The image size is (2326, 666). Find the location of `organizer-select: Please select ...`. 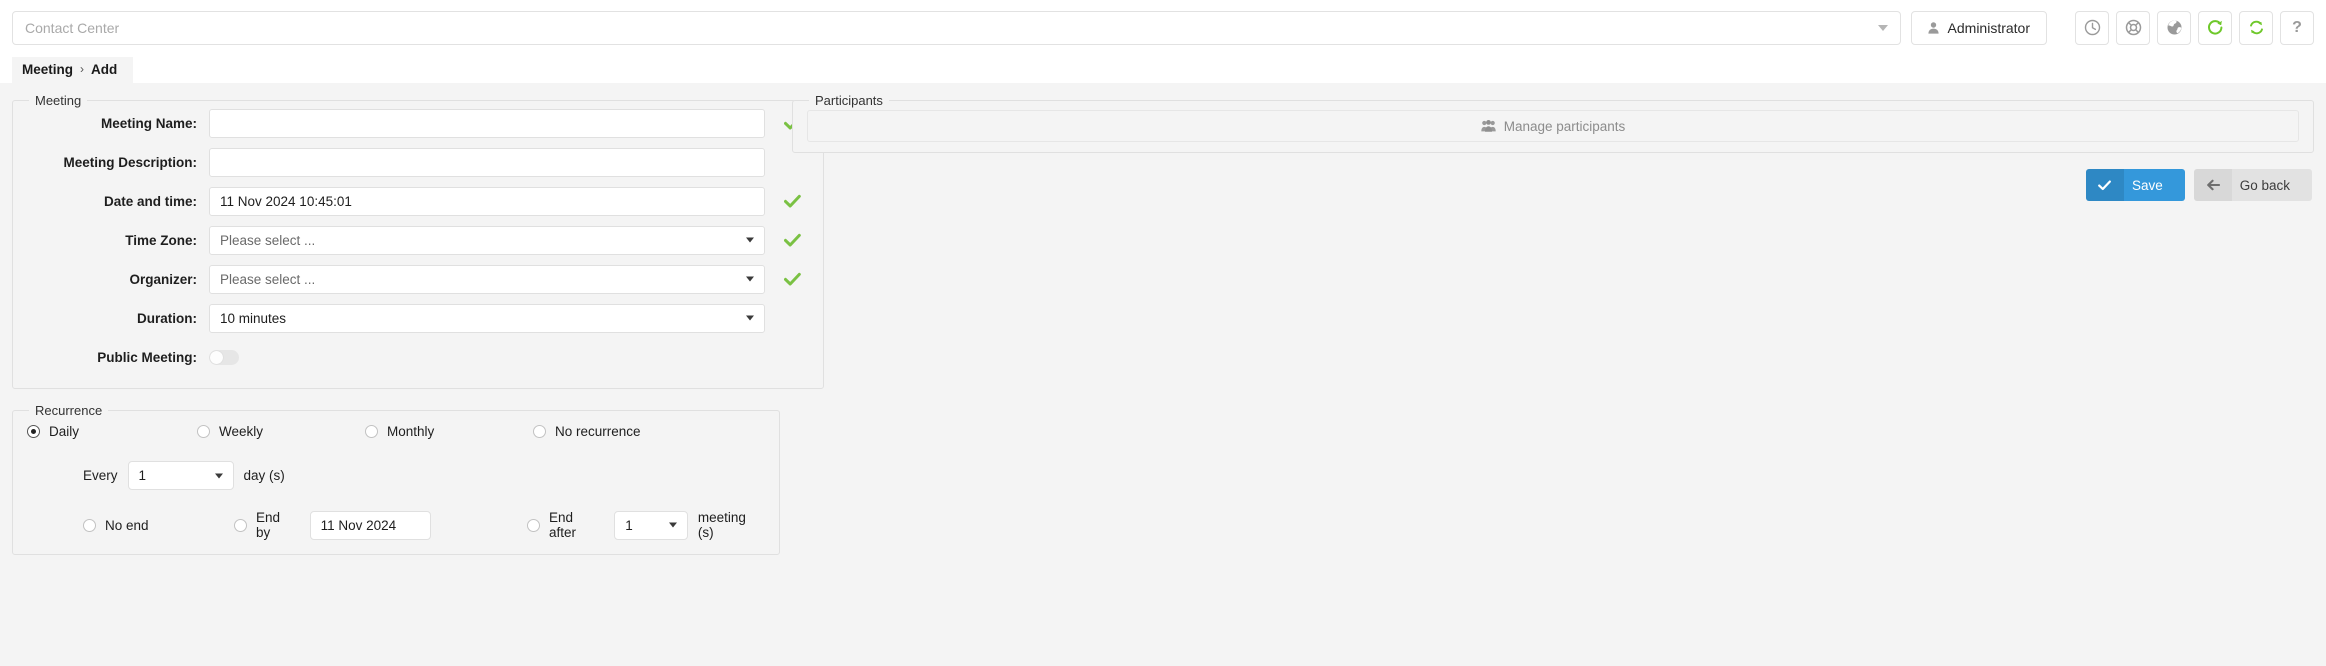

organizer-select: Please select ... is located at coordinates (487, 279).